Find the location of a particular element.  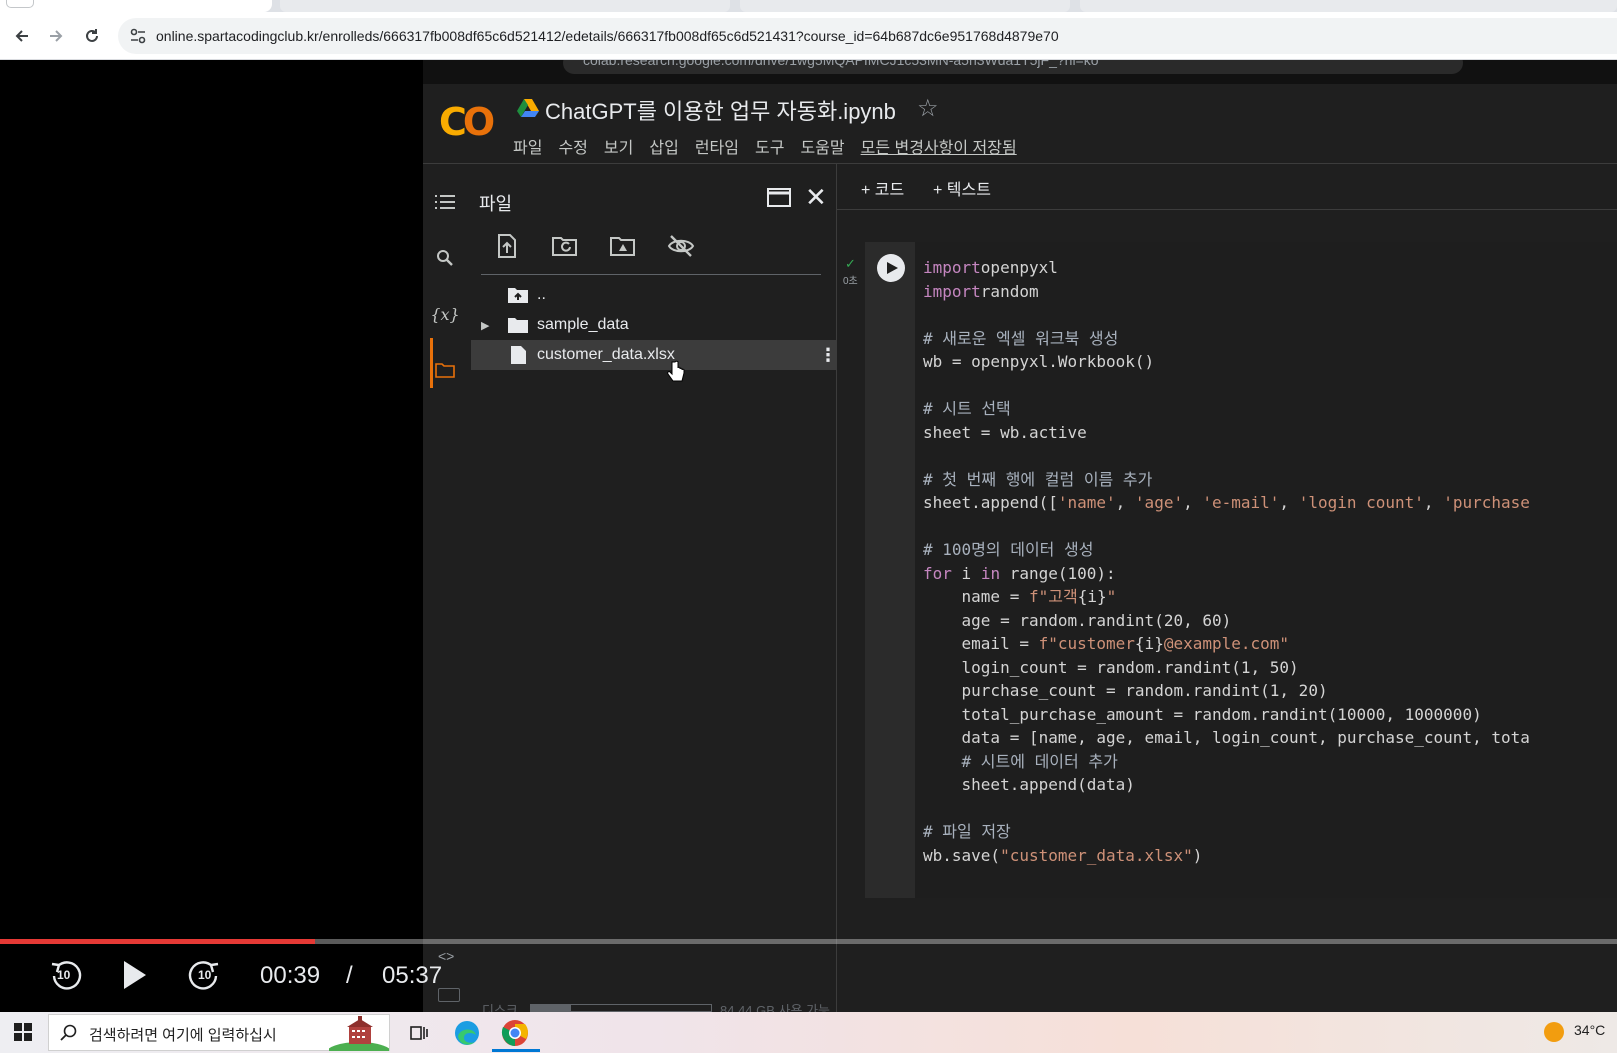

forward-button is located at coordinates (56, 36).